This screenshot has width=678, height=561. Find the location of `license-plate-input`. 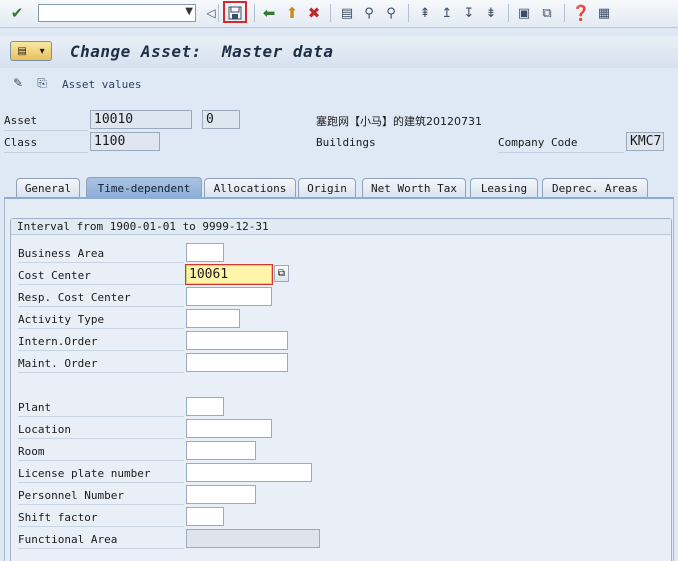

license-plate-input is located at coordinates (249, 472).